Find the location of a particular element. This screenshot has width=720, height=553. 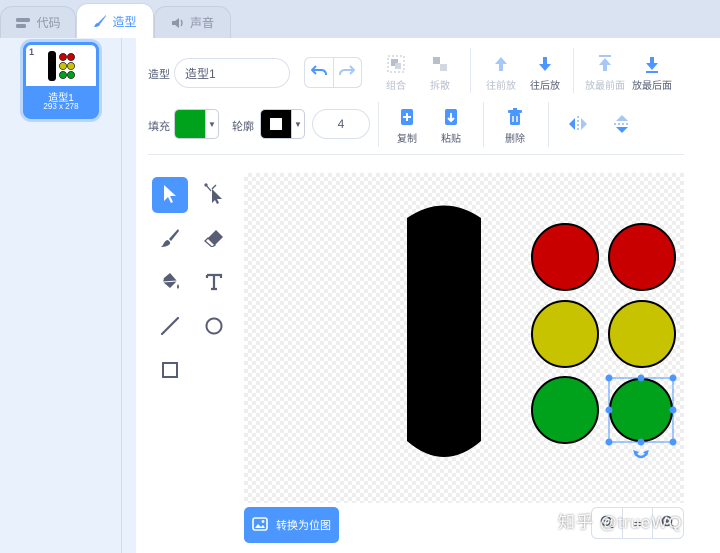

watermark: 知乎 @trueWQ is located at coordinates (620, 522).